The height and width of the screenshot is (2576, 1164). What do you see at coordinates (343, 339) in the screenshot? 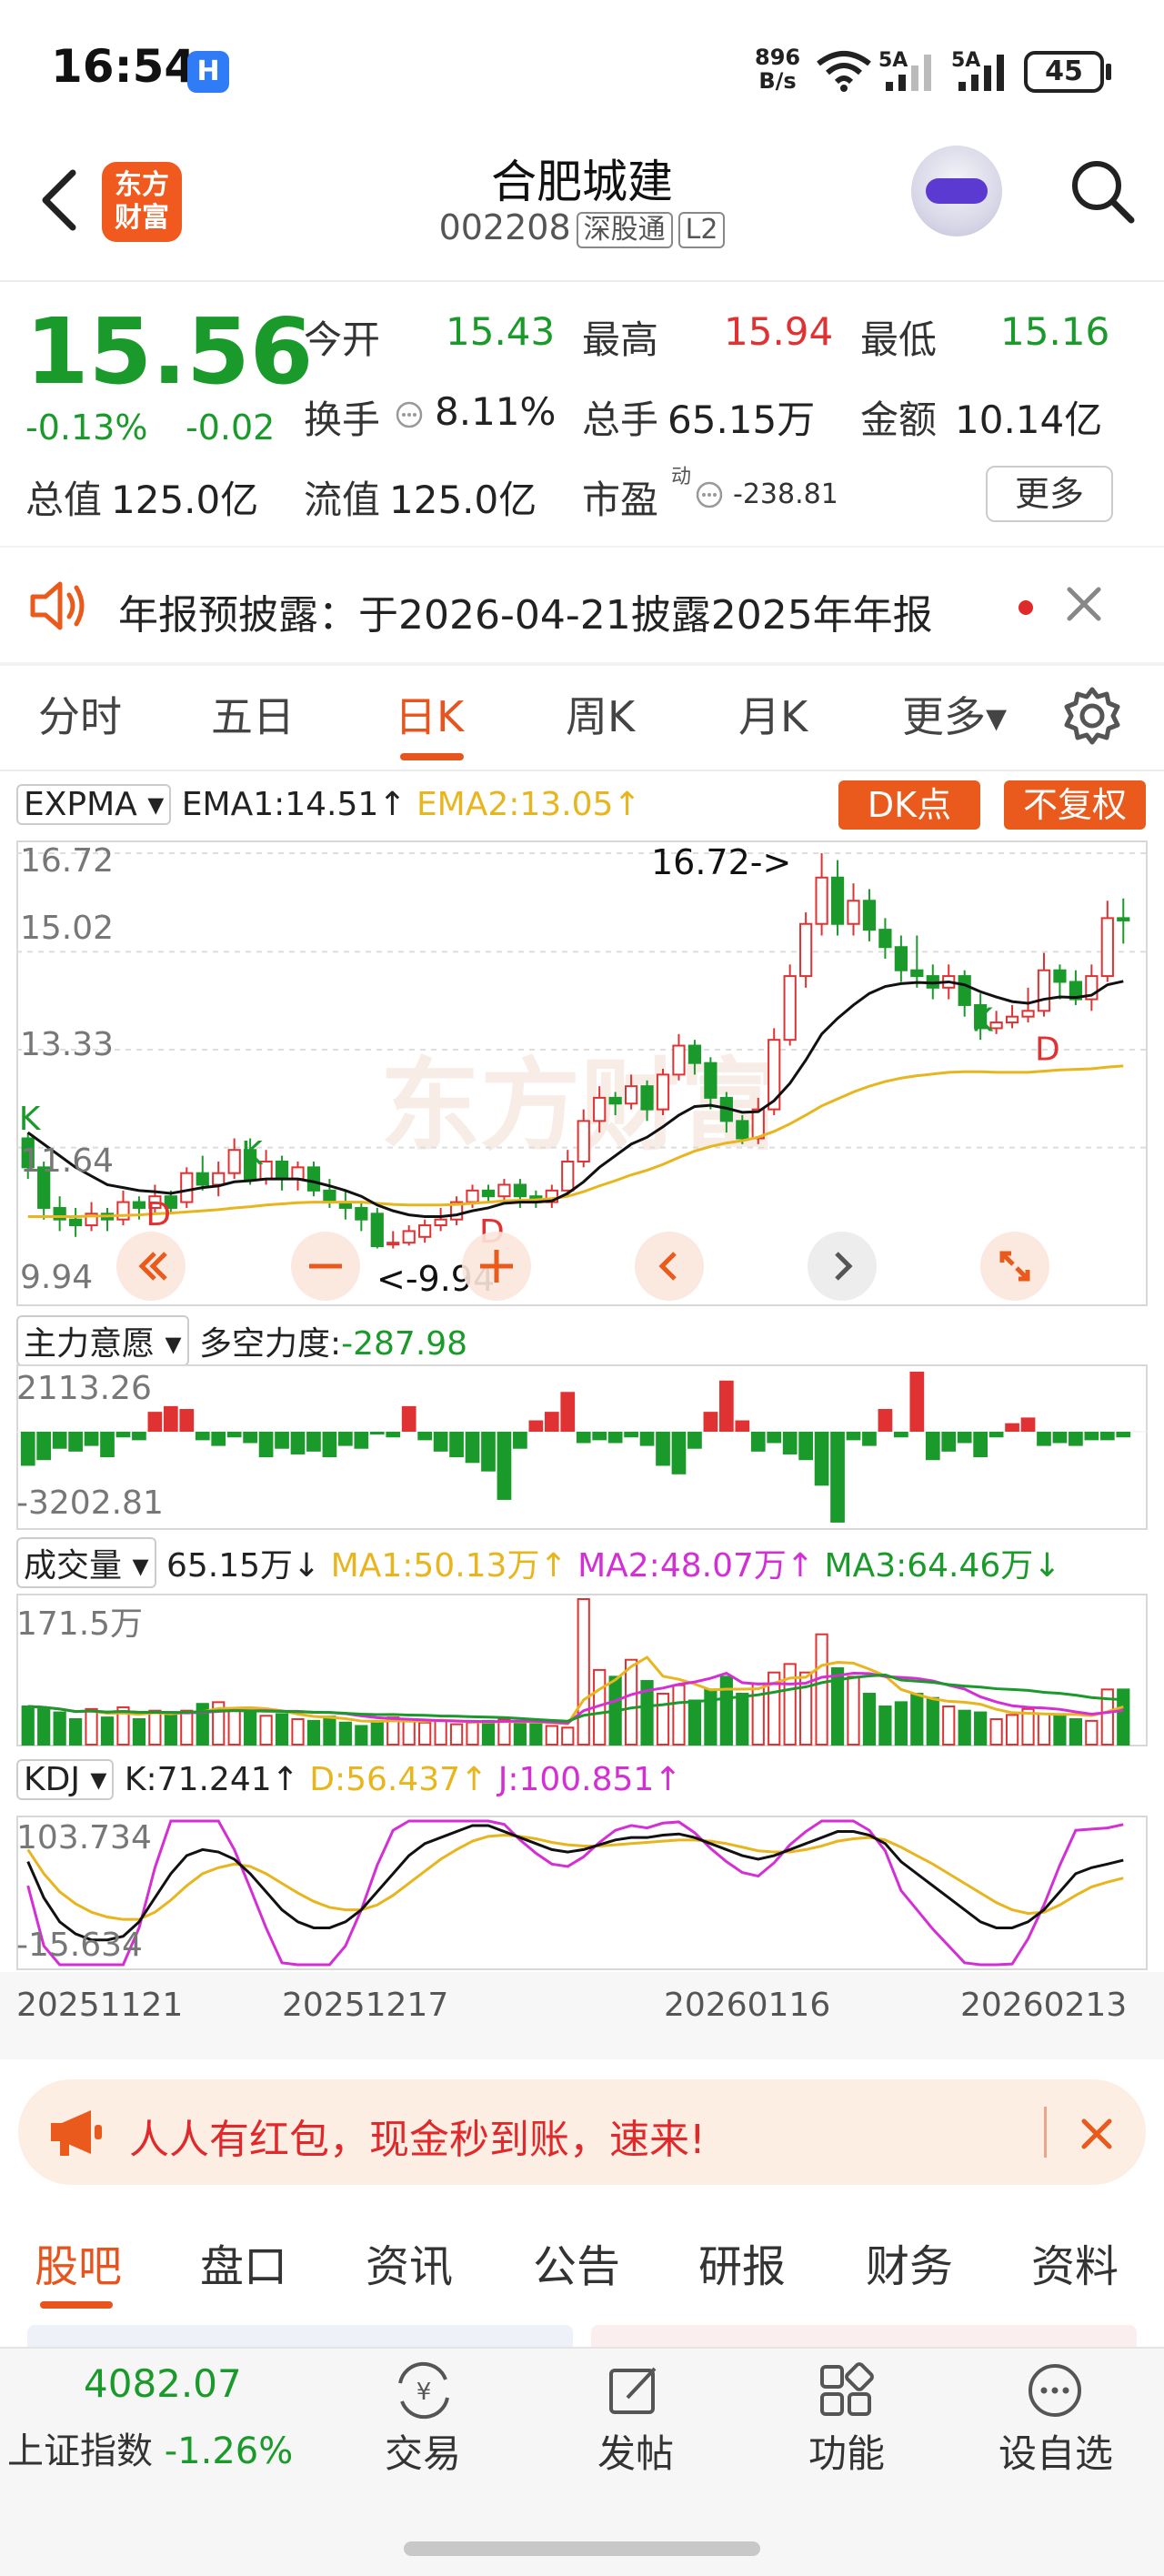
I see `open-label: 今开` at bounding box center [343, 339].